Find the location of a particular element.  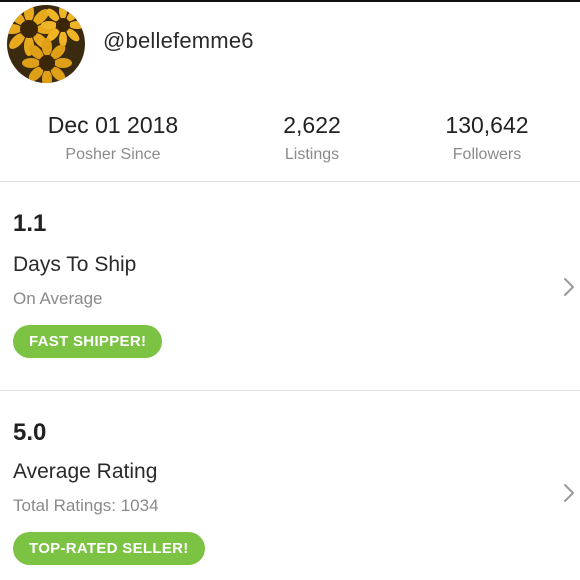

total-ratings-text: Total Ratings: 1034 is located at coordinates (86, 505).